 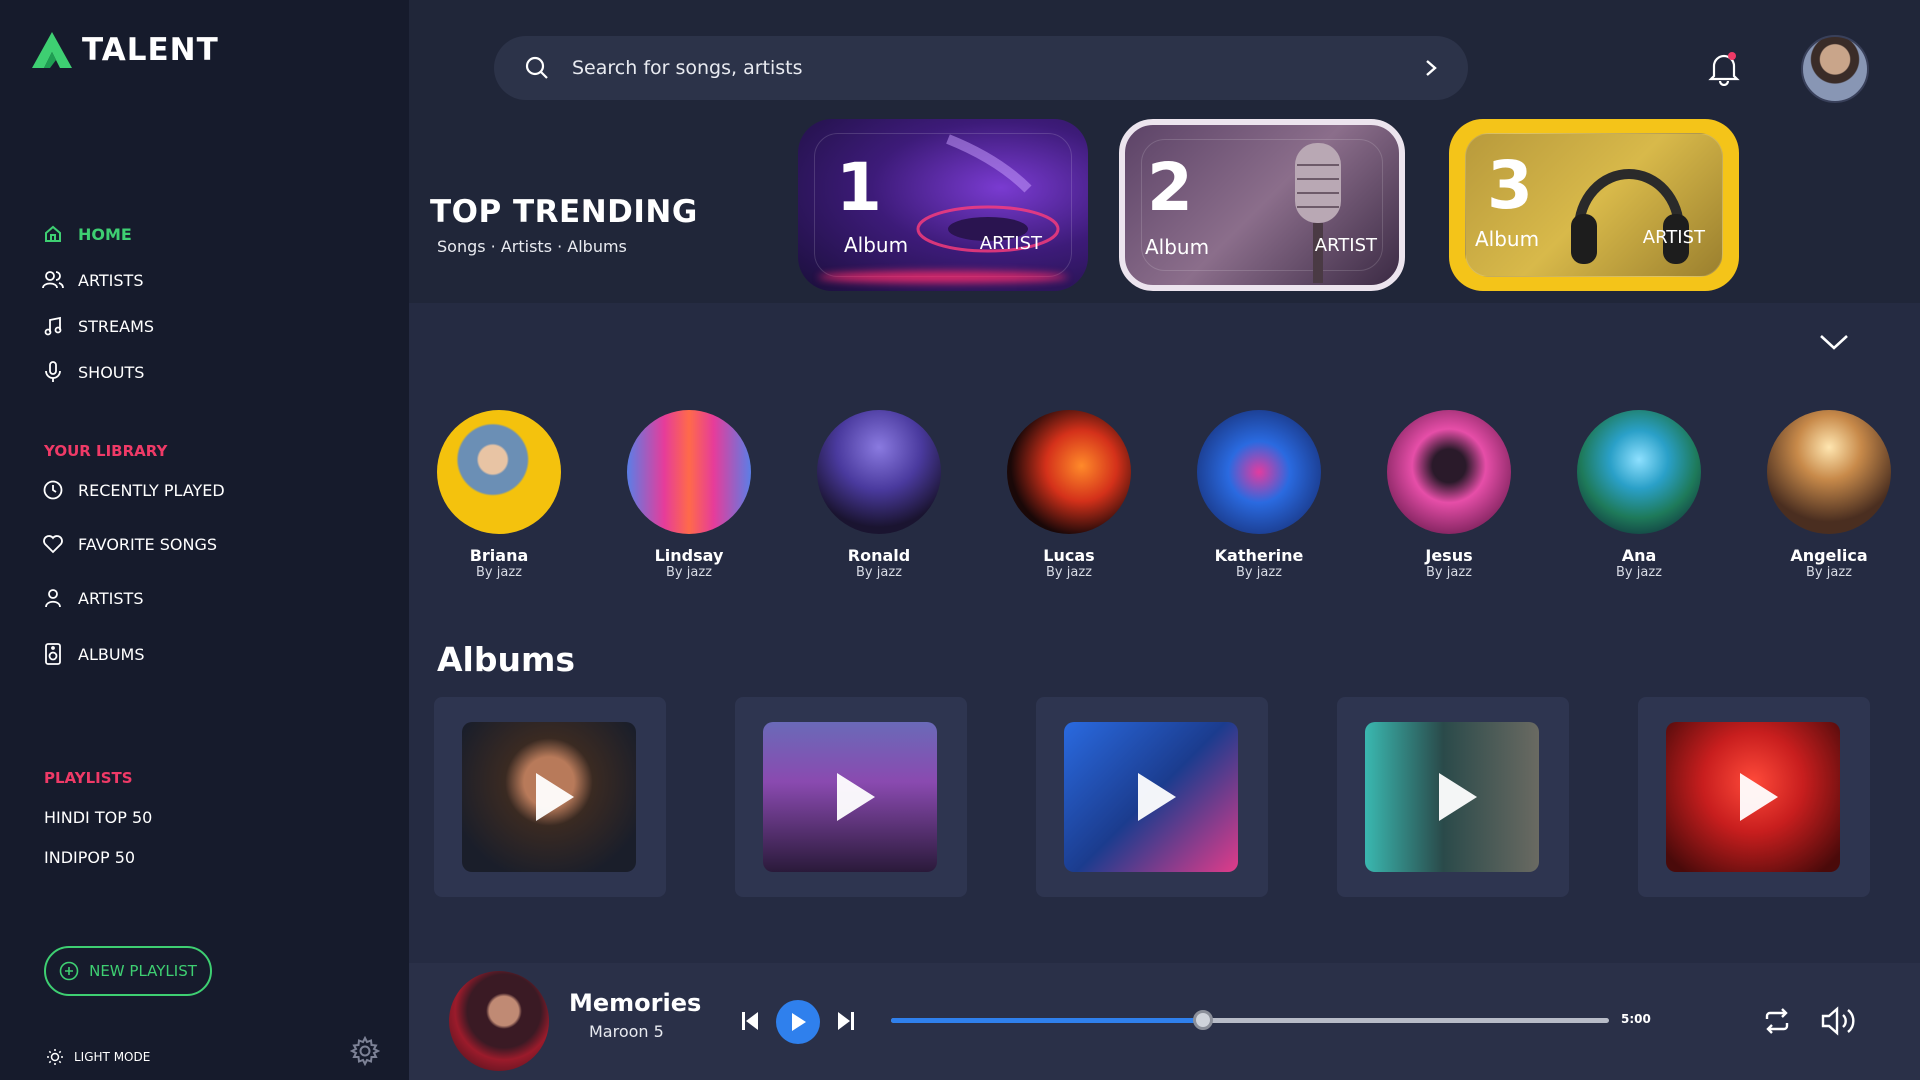 What do you see at coordinates (846, 1021) in the screenshot?
I see `next-track-icon` at bounding box center [846, 1021].